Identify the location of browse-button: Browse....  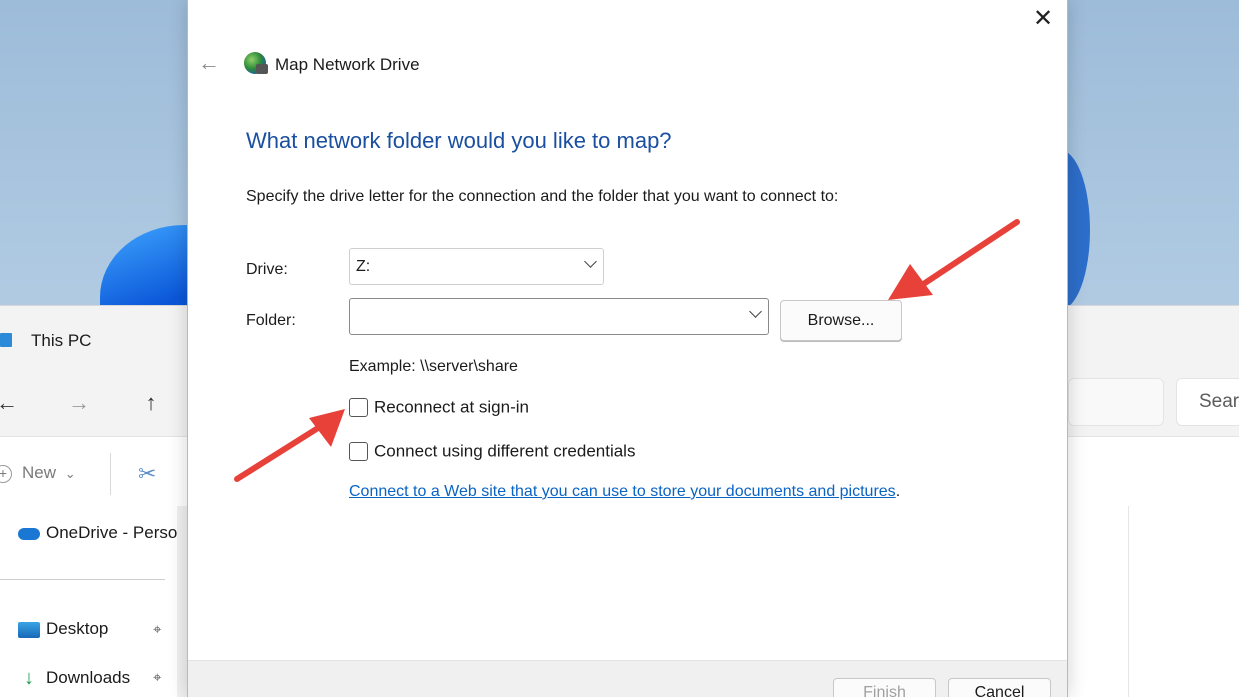
(841, 320).